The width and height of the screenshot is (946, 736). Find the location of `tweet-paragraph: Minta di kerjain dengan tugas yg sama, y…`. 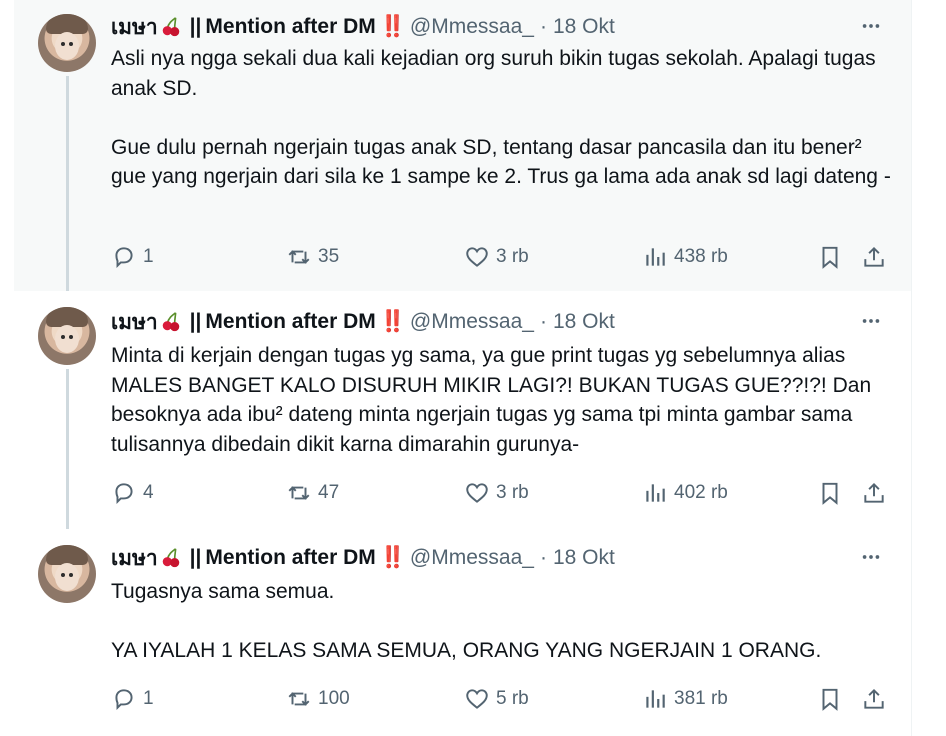

tweet-paragraph: Minta di kerjain dengan tugas yg sama, y… is located at coordinates (491, 400).